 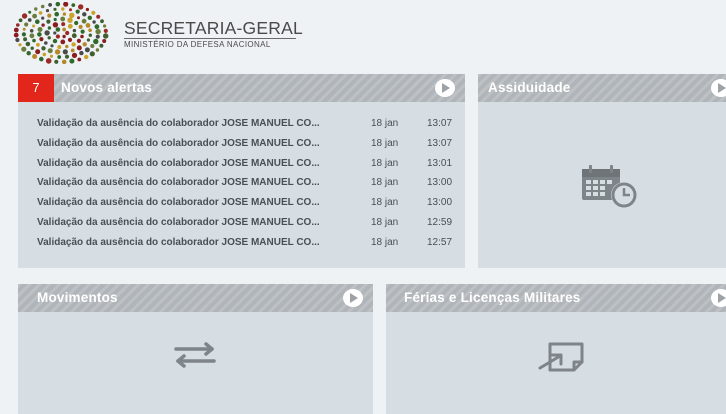 I want to click on logo-icon, so click(x=61, y=33).